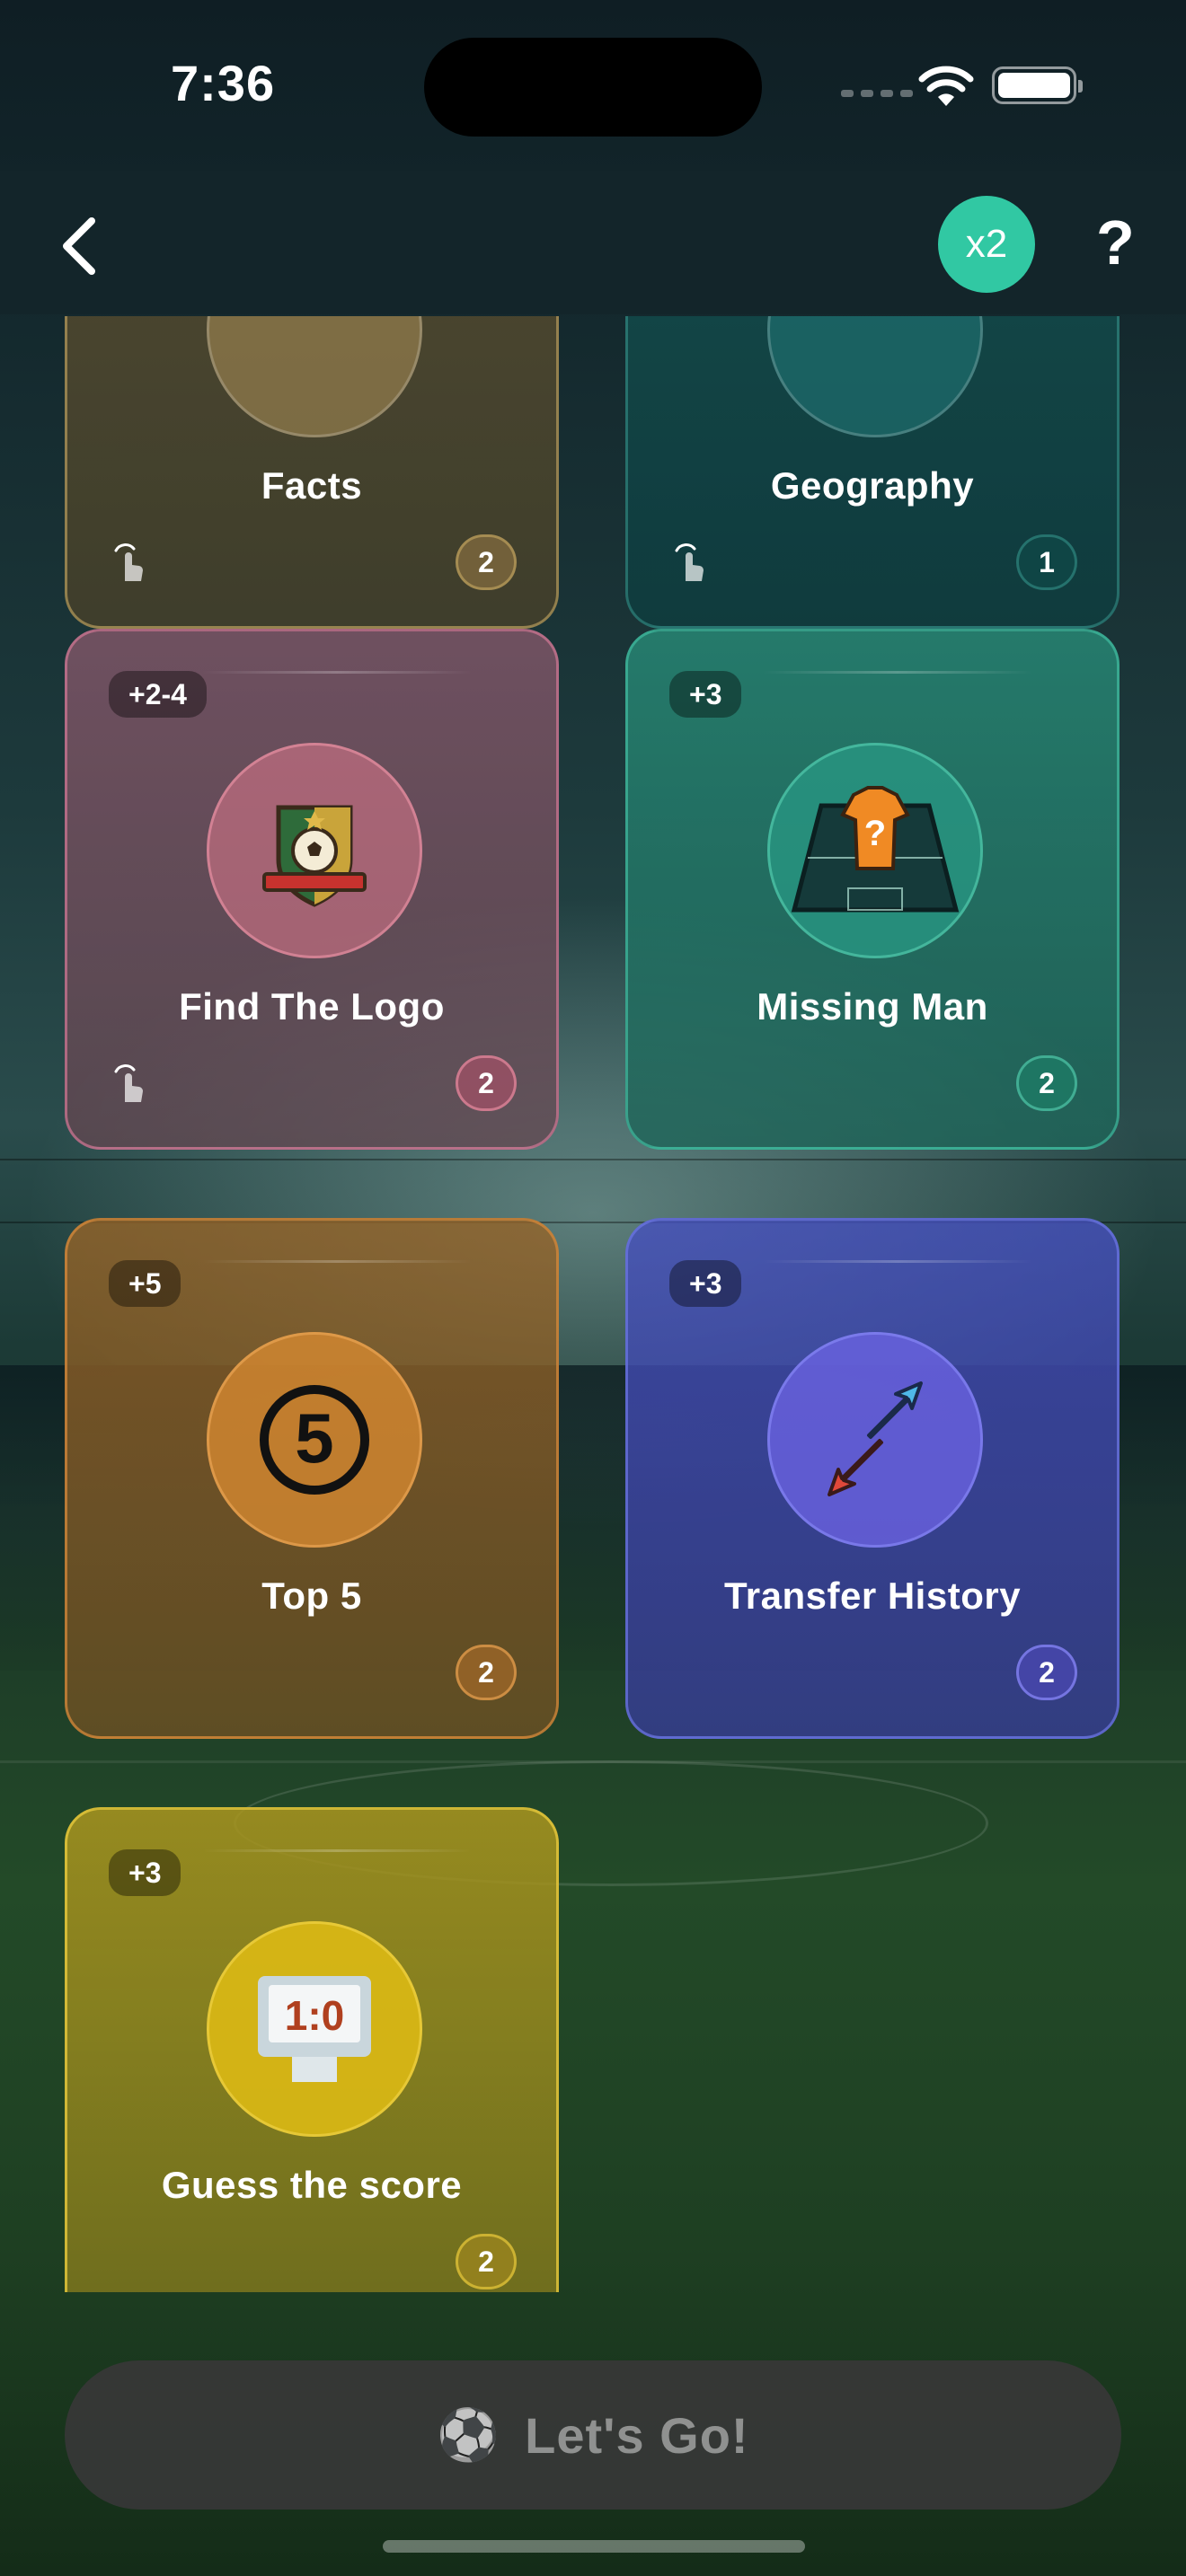 The image size is (1186, 2576). What do you see at coordinates (872, 485) in the screenshot?
I see `card-title: Geography` at bounding box center [872, 485].